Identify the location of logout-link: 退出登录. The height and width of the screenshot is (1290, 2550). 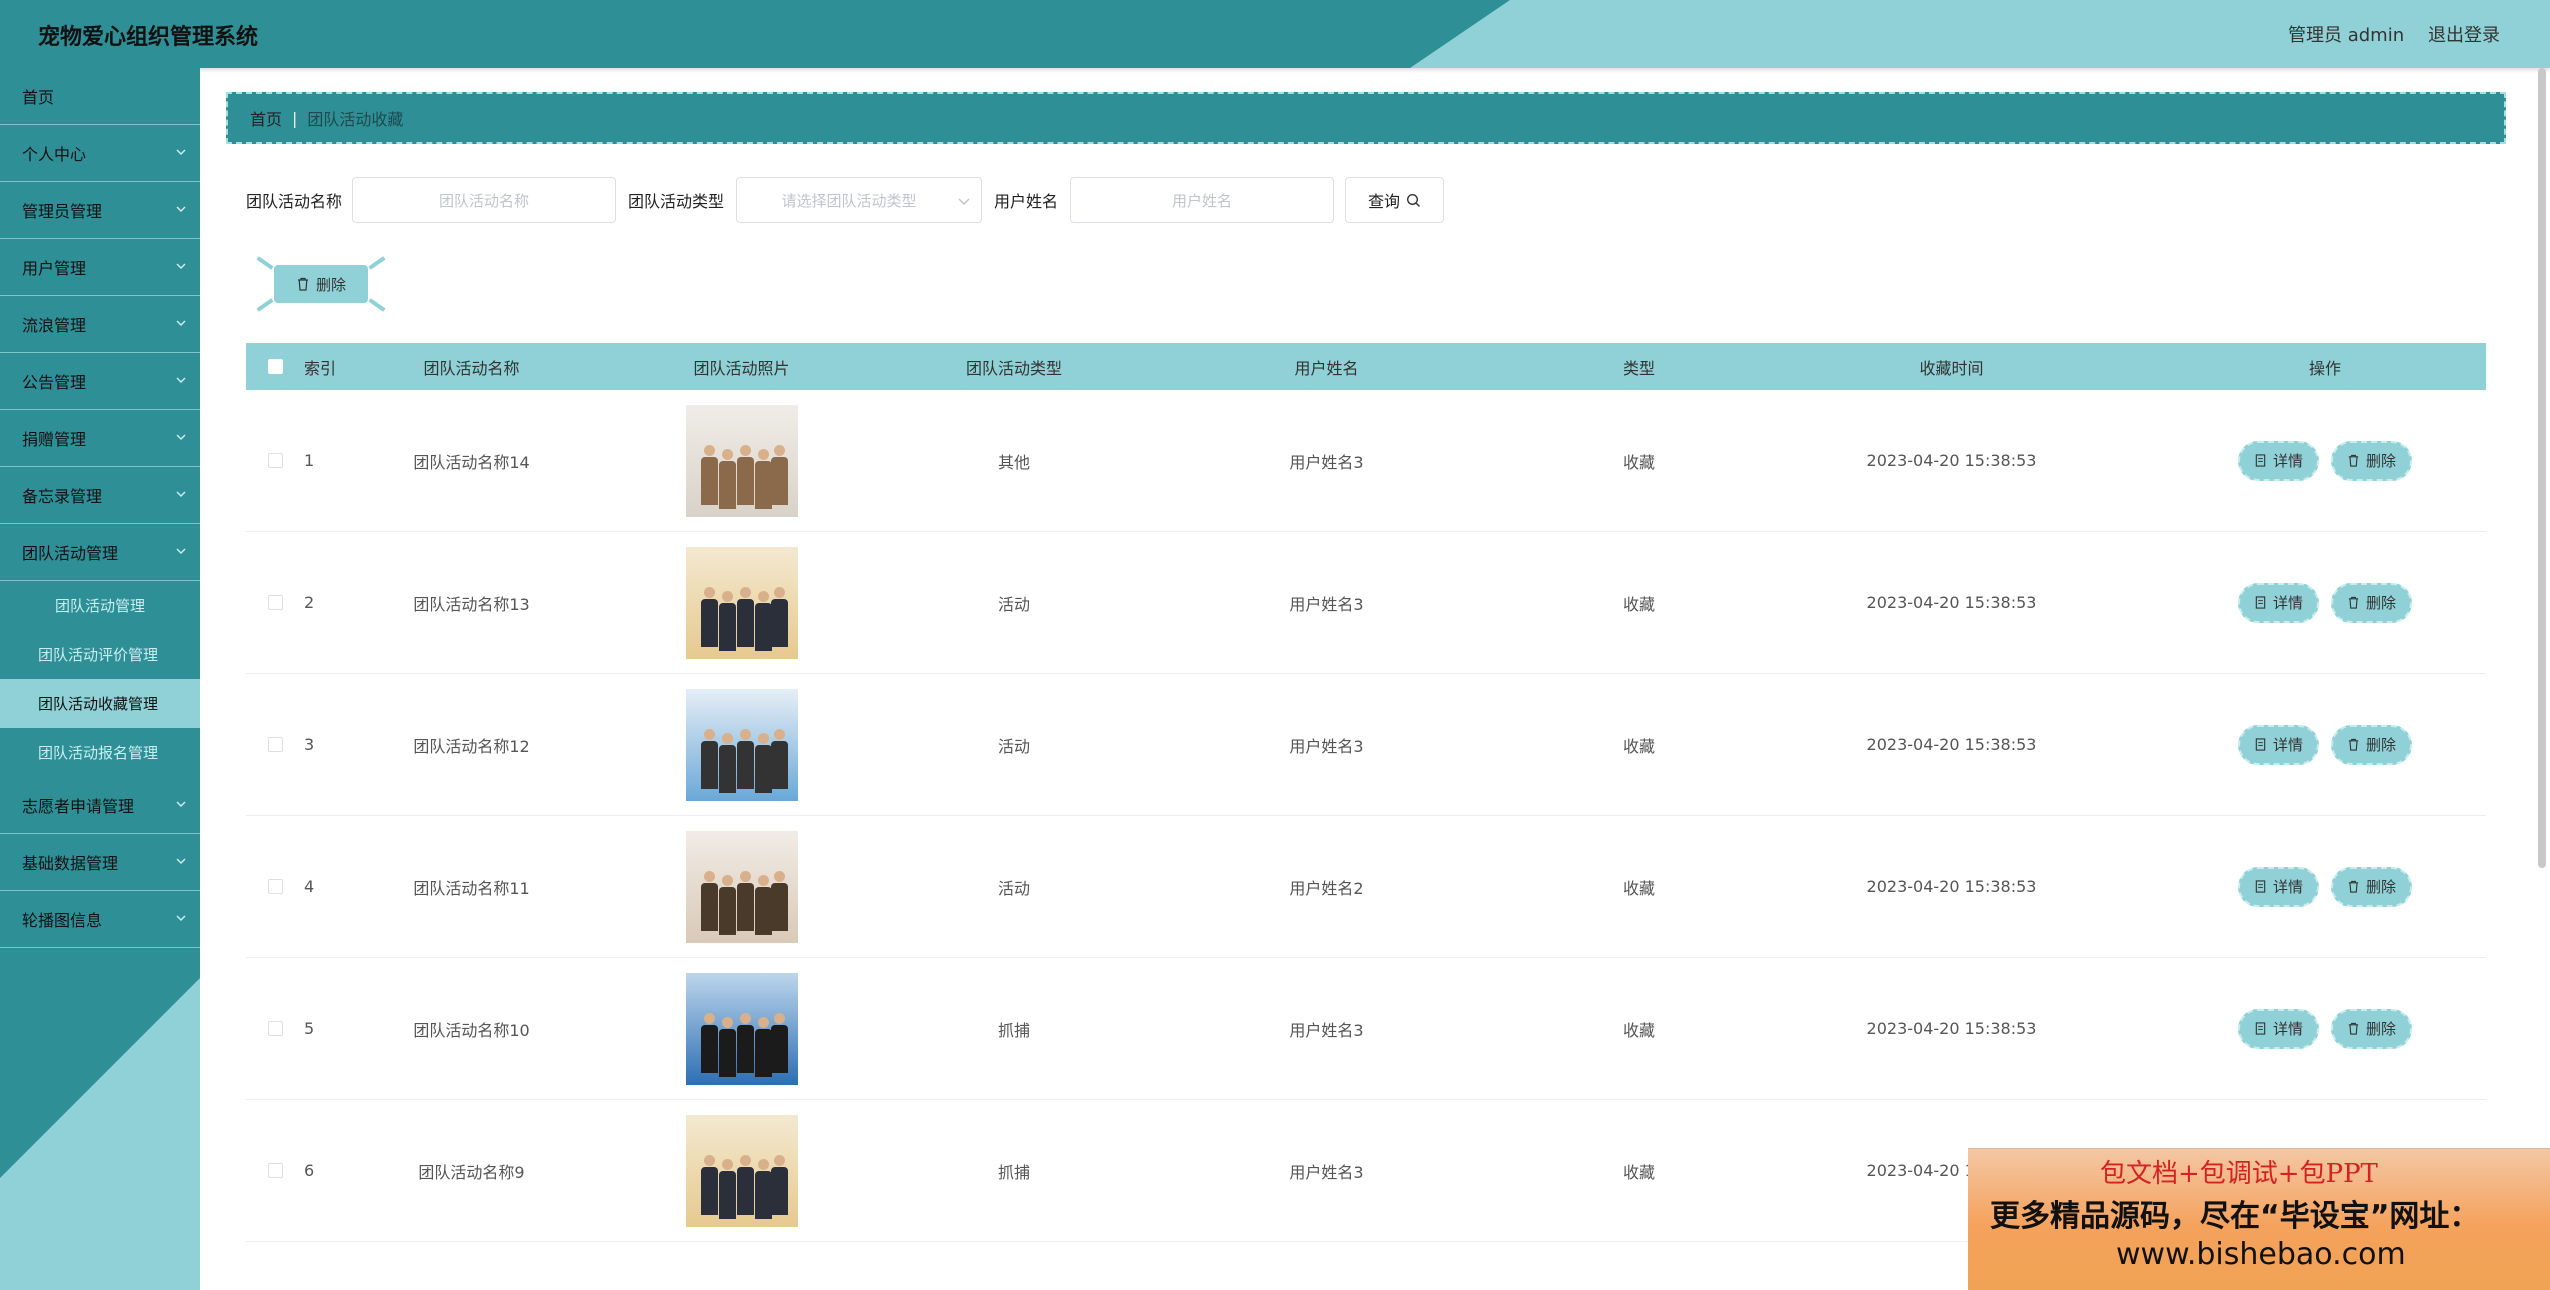
(2464, 34).